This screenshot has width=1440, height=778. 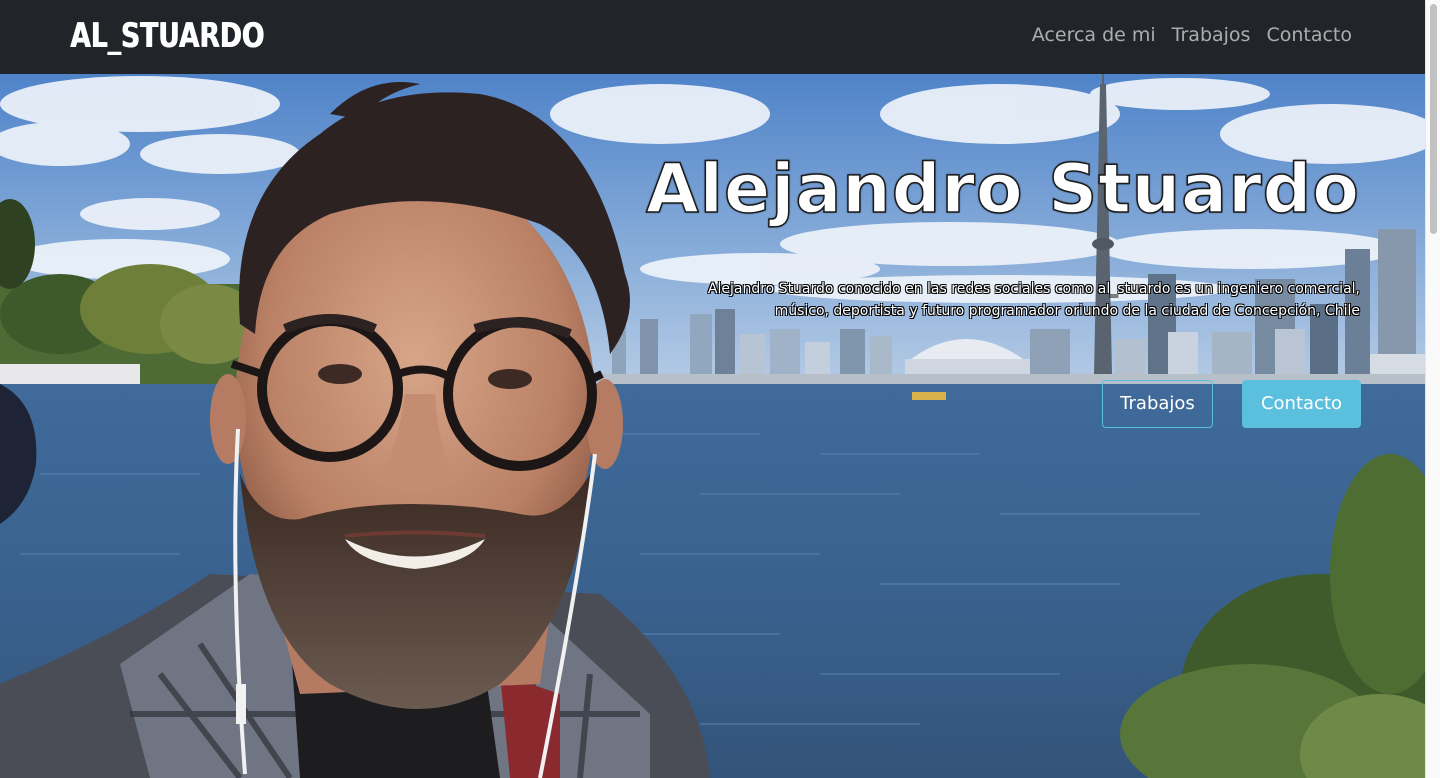 What do you see at coordinates (1231, 404) in the screenshot?
I see `hero-buttons: Trabajos Contacto` at bounding box center [1231, 404].